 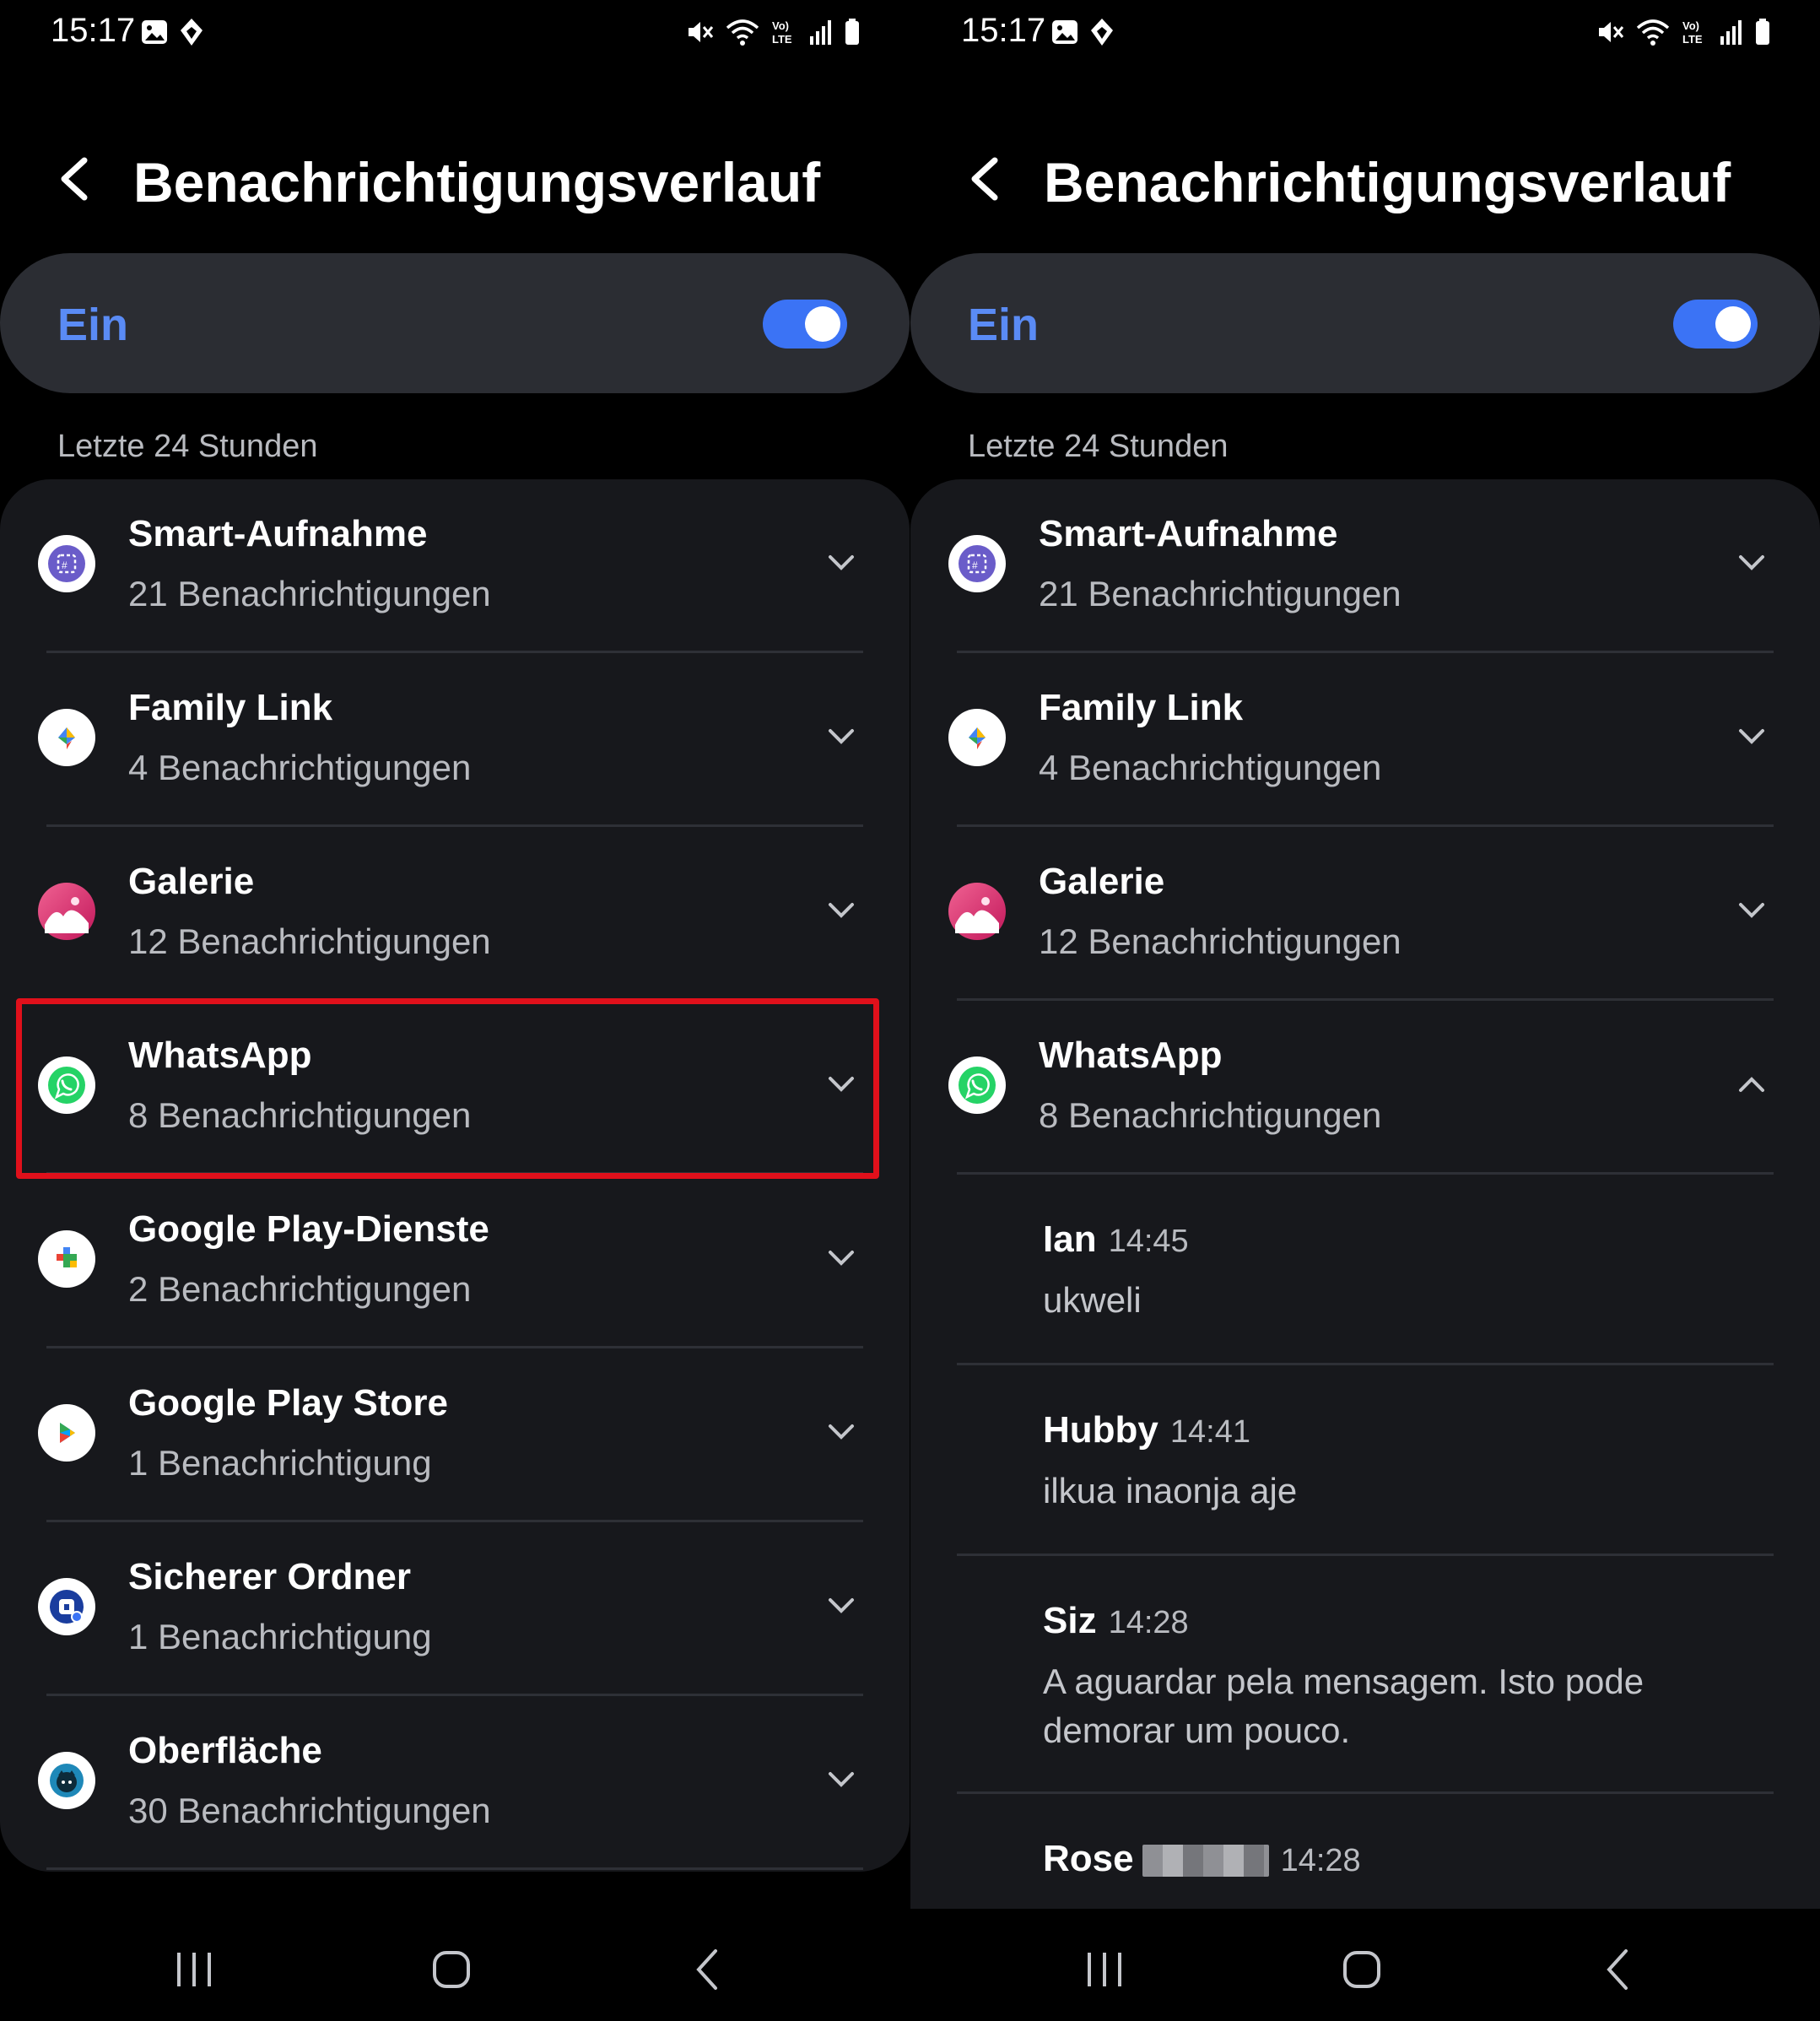 What do you see at coordinates (1365, 1460) in the screenshot?
I see `notification-item: Hubby 14:41 ilkua inaonja aje` at bounding box center [1365, 1460].